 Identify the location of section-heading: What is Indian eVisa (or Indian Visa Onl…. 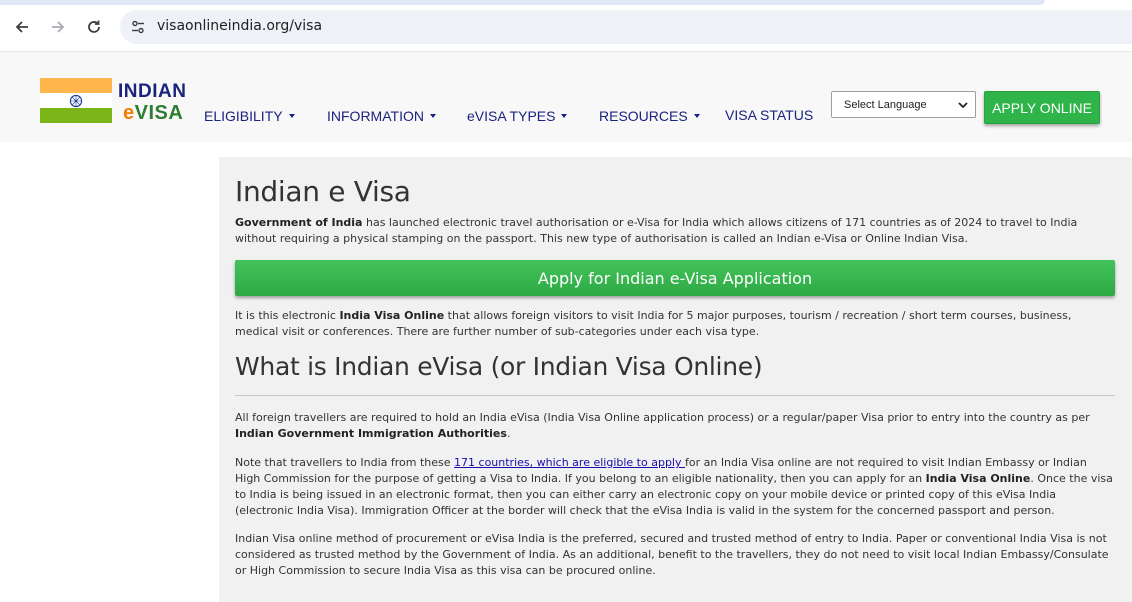
(499, 366).